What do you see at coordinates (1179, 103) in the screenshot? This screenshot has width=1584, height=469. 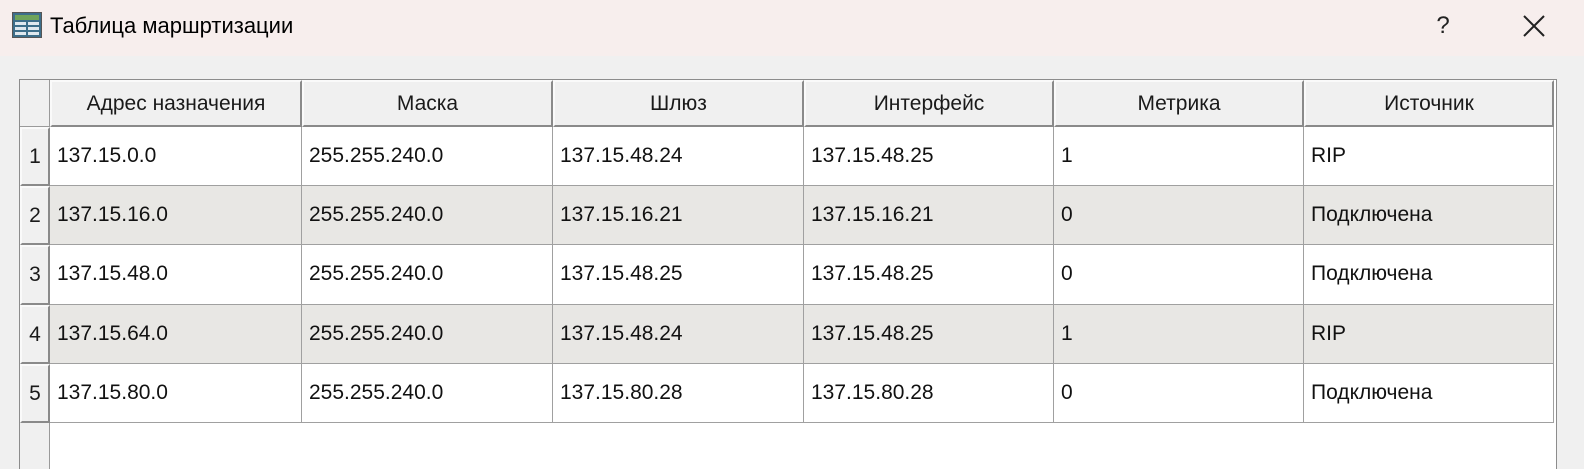 I see `col-header-metric: Метрика` at bounding box center [1179, 103].